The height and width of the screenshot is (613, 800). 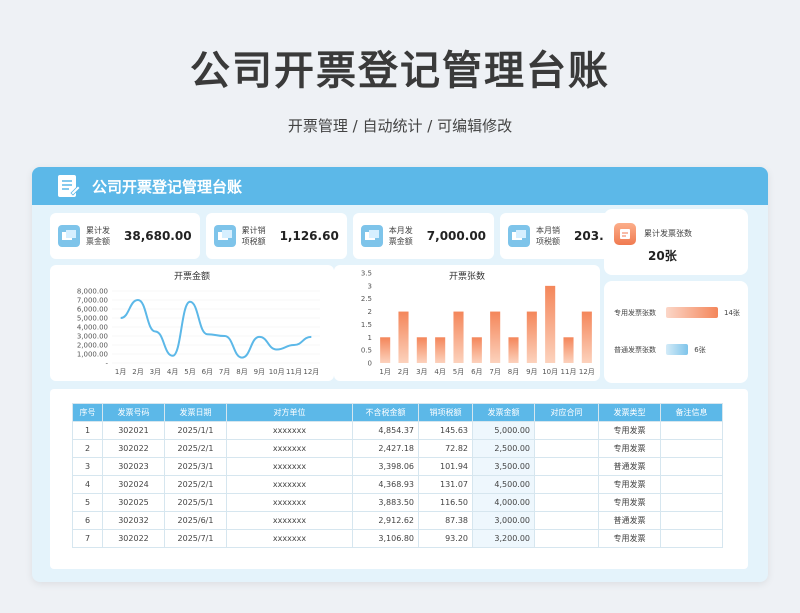 I want to click on table-cell: 5, so click(x=87, y=502).